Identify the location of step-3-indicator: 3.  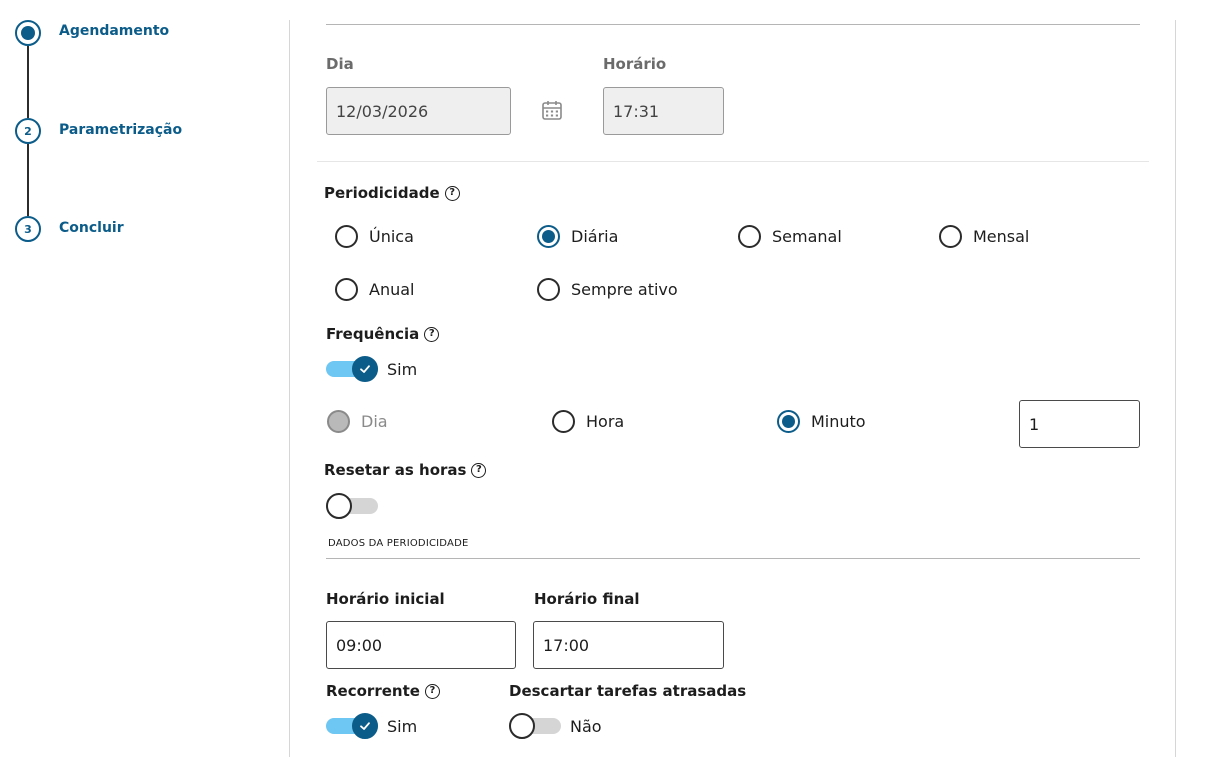
(28, 229).